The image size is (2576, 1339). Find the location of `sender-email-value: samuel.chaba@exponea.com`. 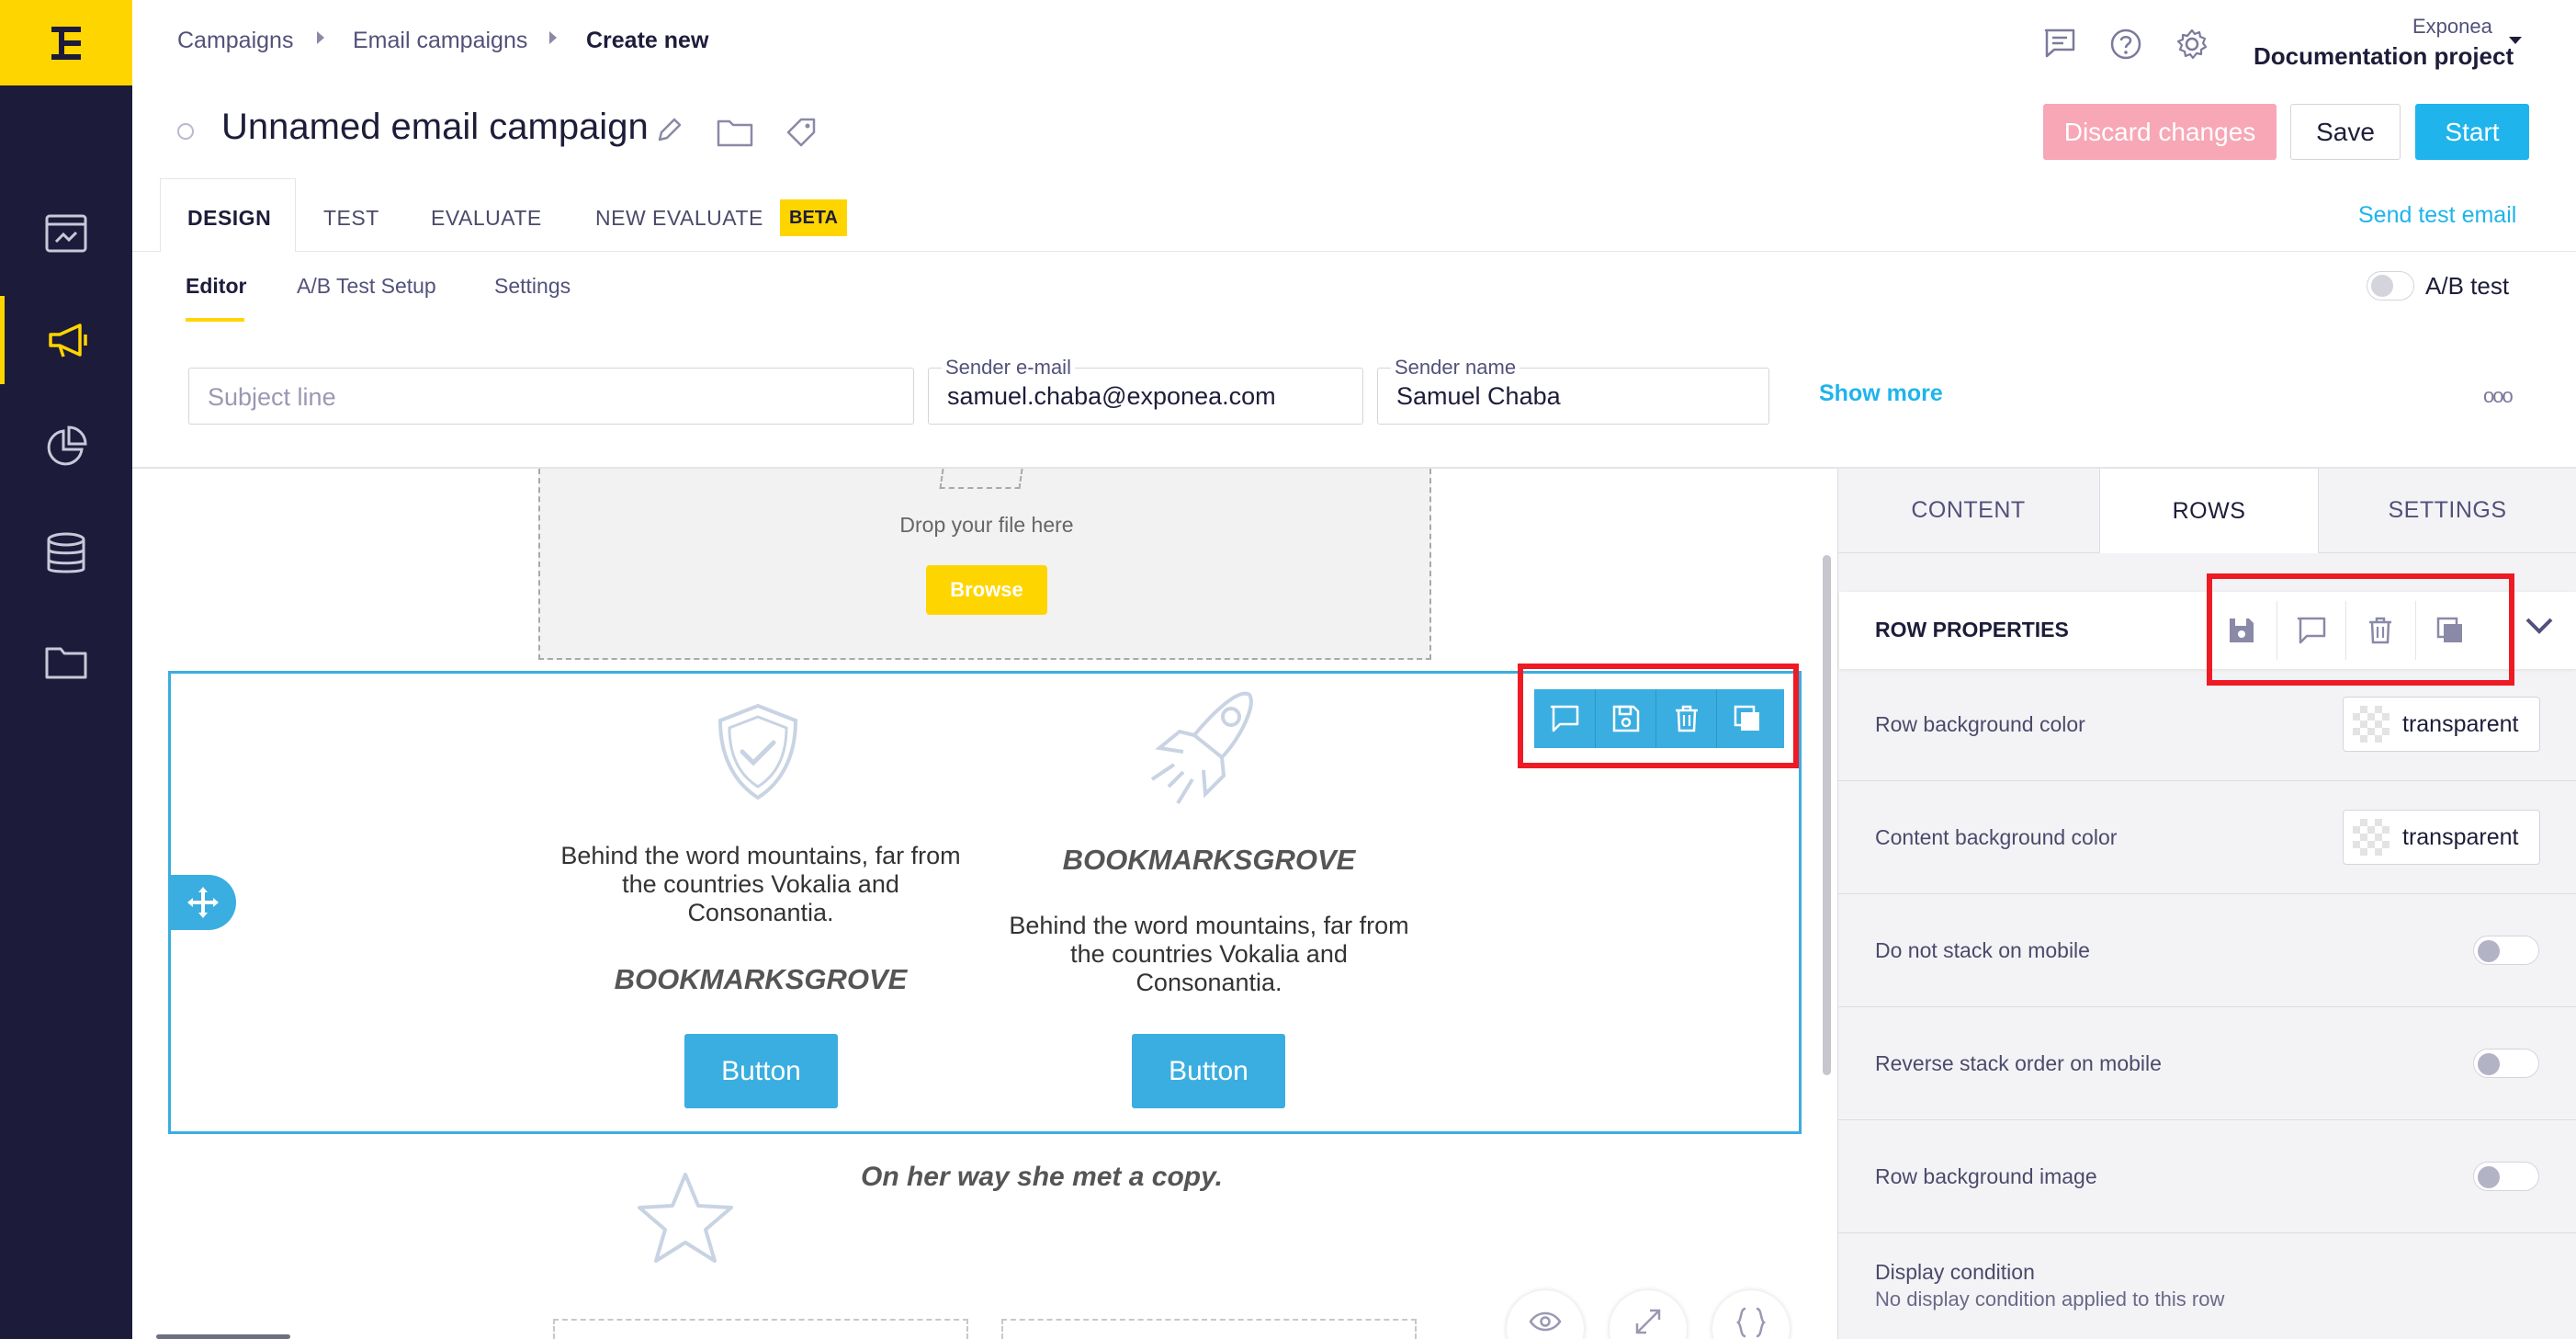

sender-email-value: samuel.chaba@exponea.com is located at coordinates (1111, 396).